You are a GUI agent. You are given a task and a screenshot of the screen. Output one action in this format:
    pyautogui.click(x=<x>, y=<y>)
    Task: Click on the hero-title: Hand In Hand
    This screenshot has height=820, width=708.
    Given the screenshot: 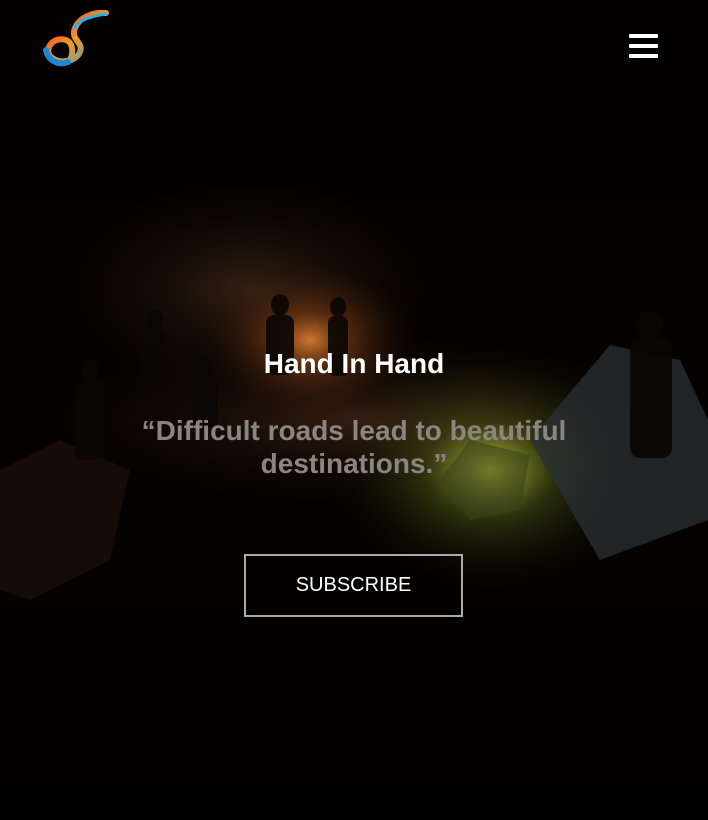 What is the action you would take?
    pyautogui.click(x=354, y=363)
    